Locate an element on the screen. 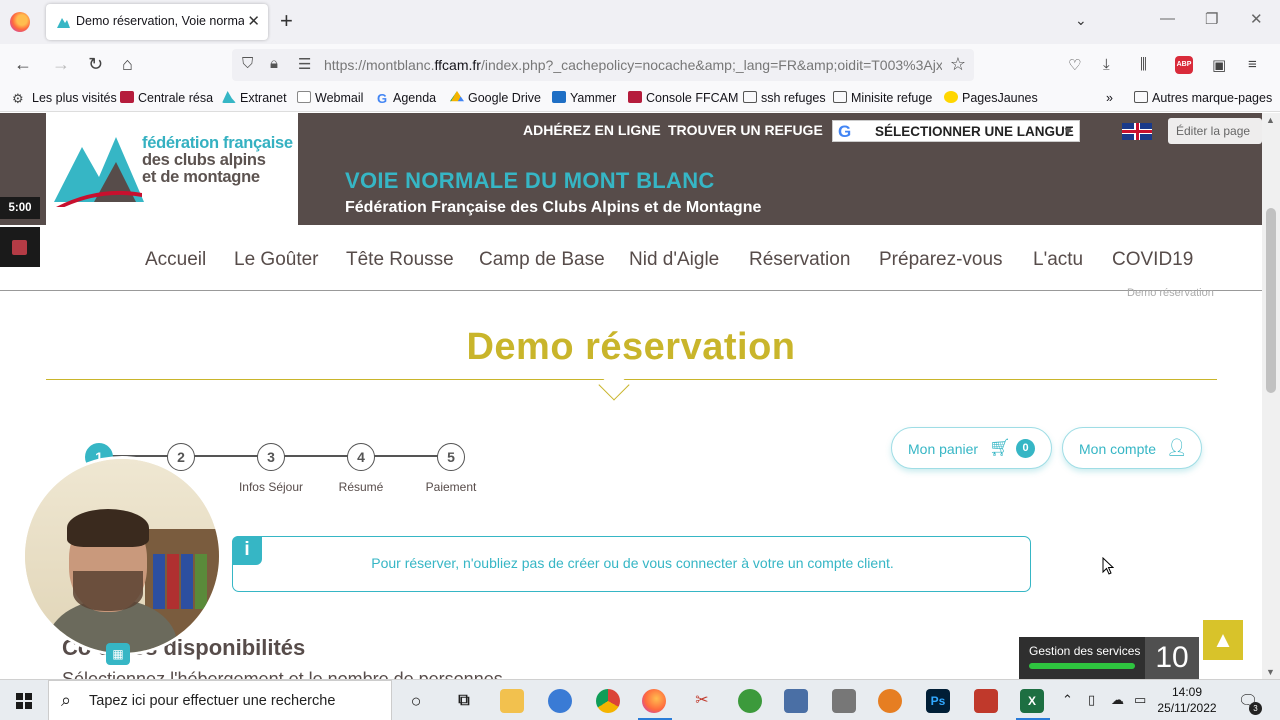 This screenshot has width=1280, height=720. bookmark-item: Centrale résa is located at coordinates (166, 98).